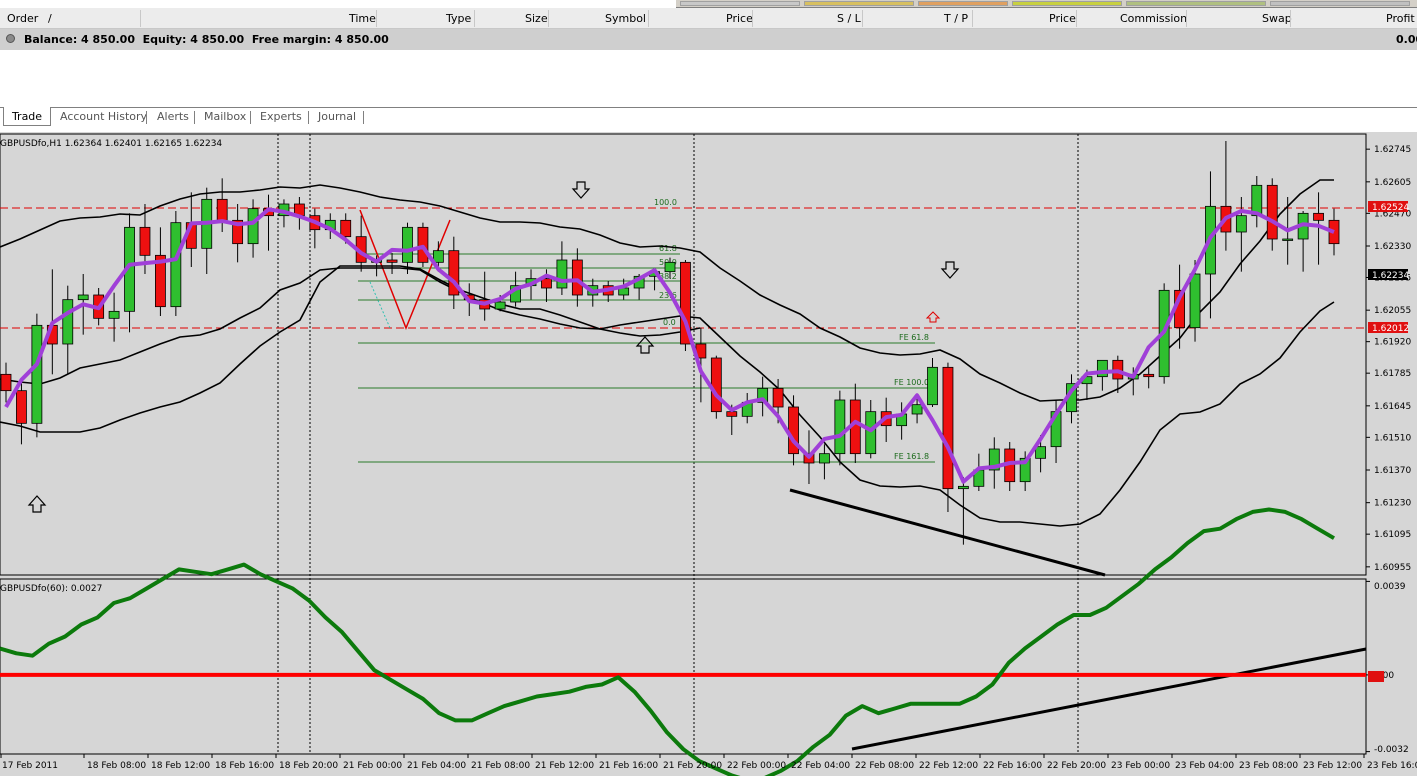 The height and width of the screenshot is (780, 1417). Describe the element at coordinates (116, 766) in the screenshot. I see `time-tick-label: 18 Feb 08:00` at that location.